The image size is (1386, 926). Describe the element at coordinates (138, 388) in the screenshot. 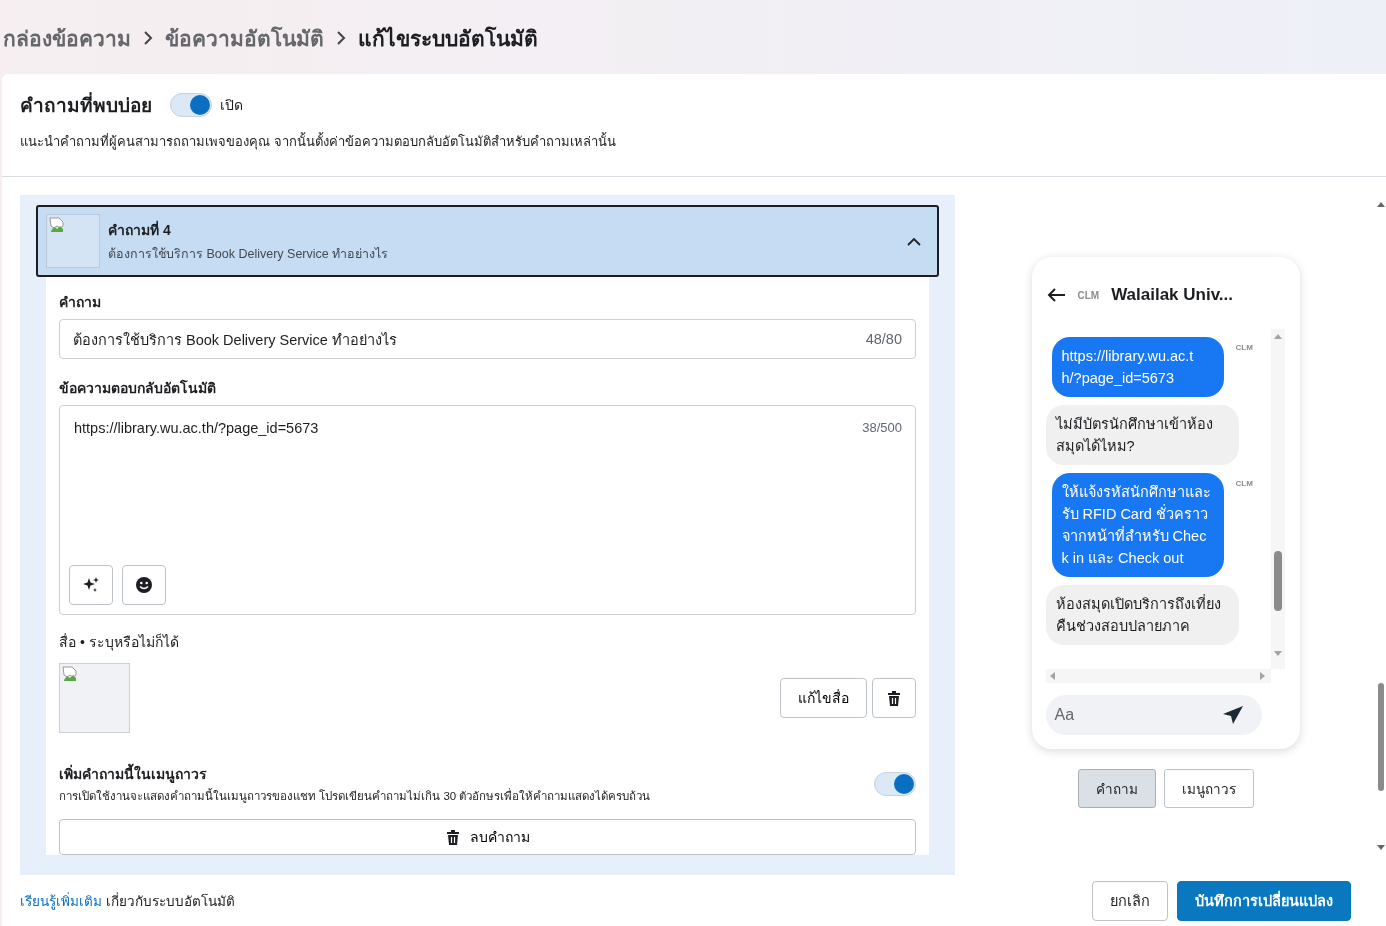

I see `field-label: ข้อความตอบกลับอัตโนมัติ` at that location.